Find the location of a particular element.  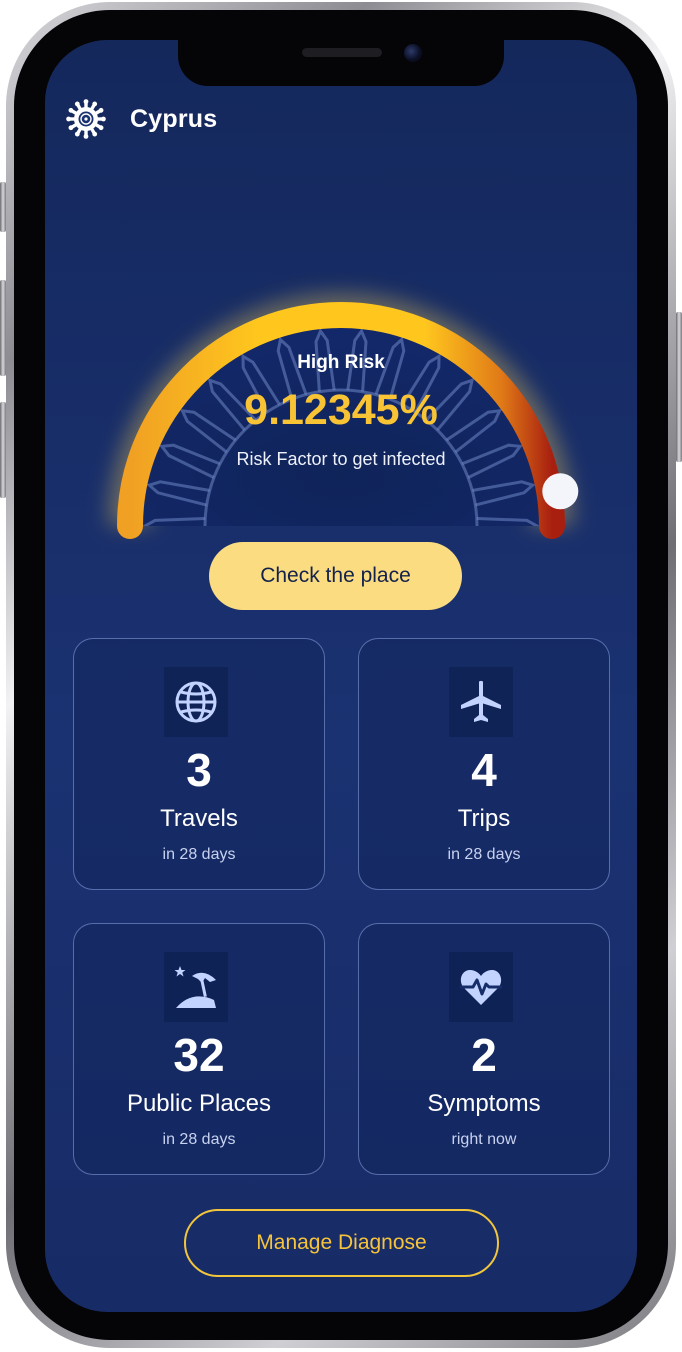

risk-gauge-graphic is located at coordinates (343, 416).